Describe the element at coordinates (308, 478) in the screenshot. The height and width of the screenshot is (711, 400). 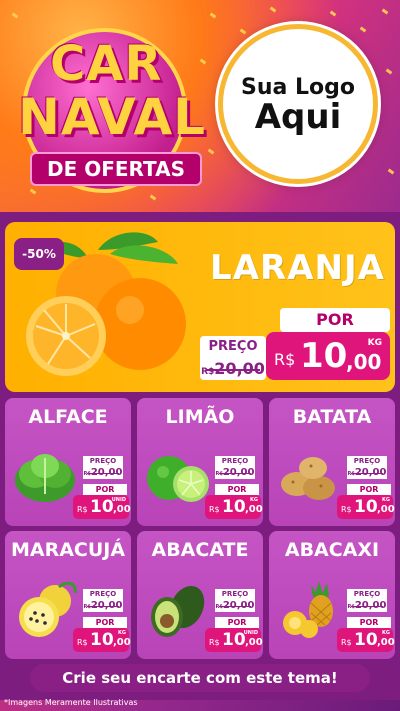
I see `potato-image` at that location.